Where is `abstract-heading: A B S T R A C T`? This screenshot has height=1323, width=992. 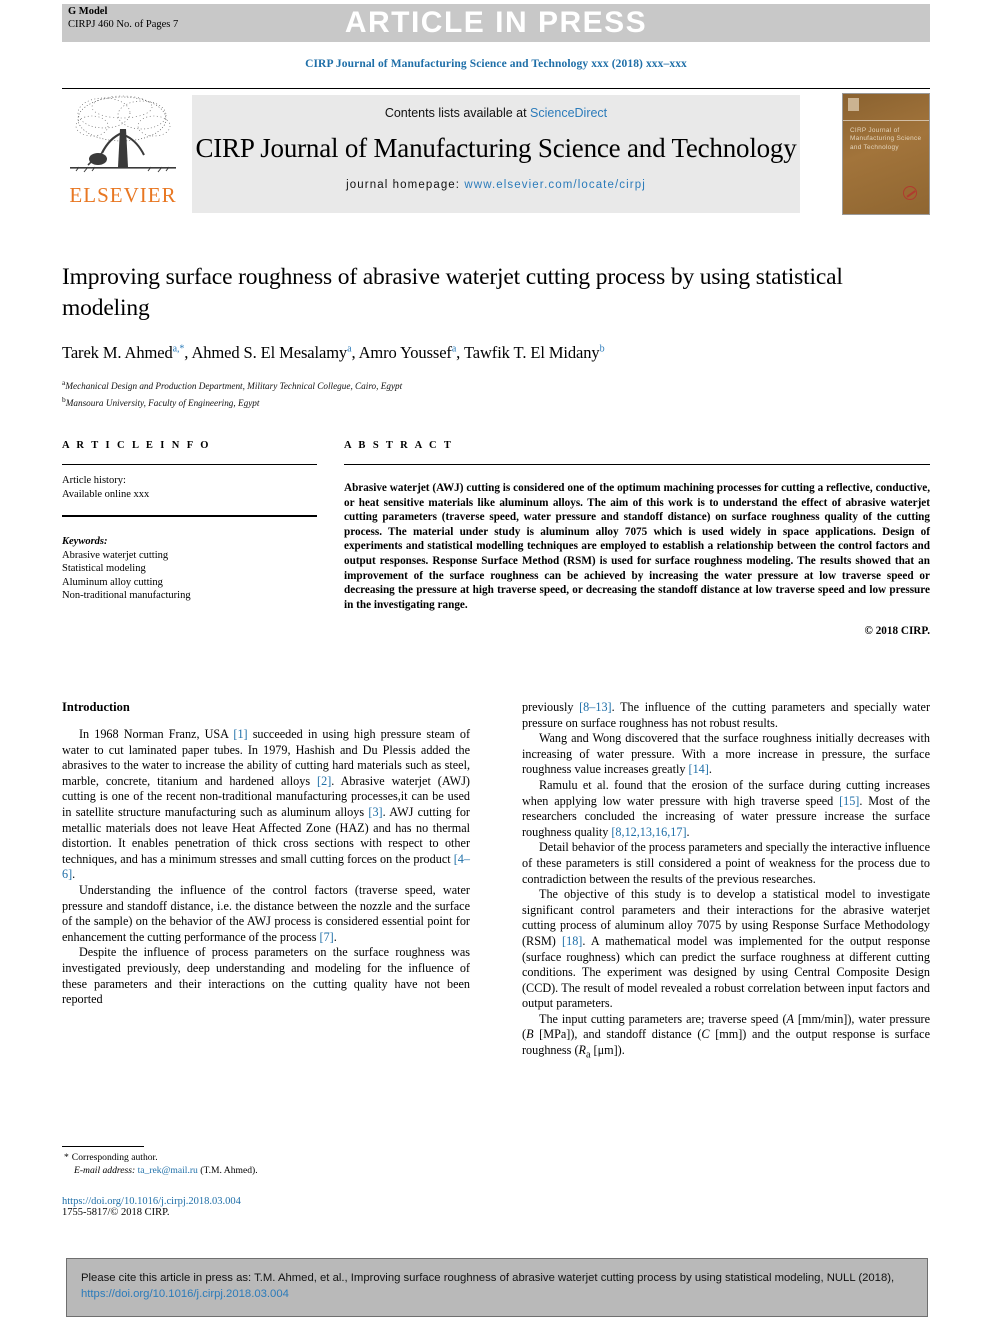
abstract-heading: A B S T R A C T is located at coordinates (399, 445).